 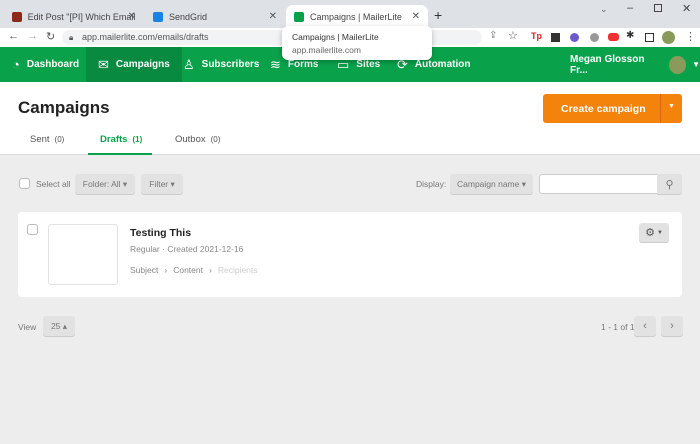 What do you see at coordinates (215, 16) in the screenshot?
I see `browser-tab-sendgrid: SendGrid ✕` at bounding box center [215, 16].